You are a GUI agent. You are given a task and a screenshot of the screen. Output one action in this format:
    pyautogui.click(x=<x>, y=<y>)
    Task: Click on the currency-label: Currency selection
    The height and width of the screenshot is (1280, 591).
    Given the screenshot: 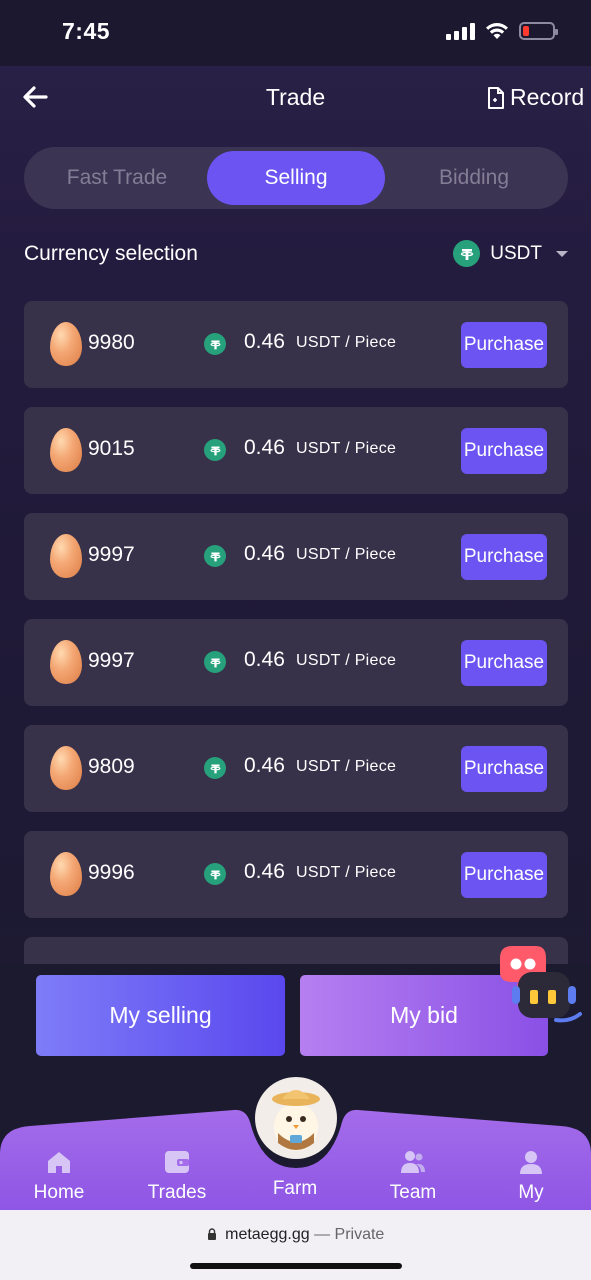 What is the action you would take?
    pyautogui.click(x=111, y=253)
    